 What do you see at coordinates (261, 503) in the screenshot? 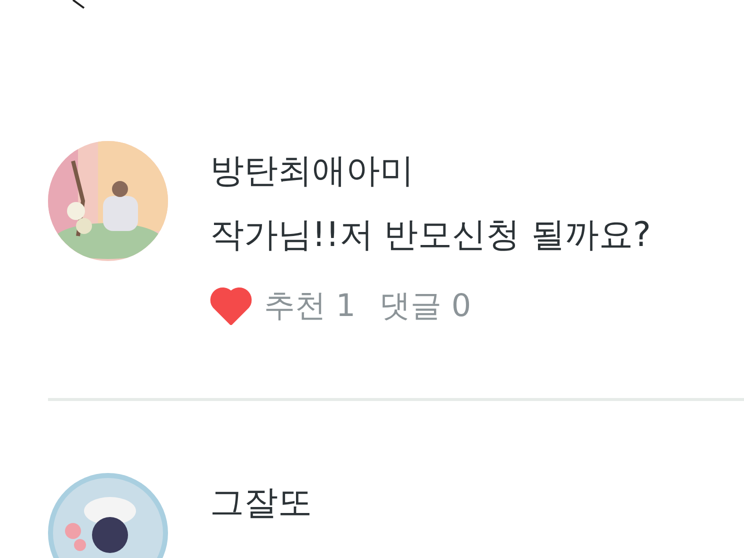
I see `author-name: 그잘또` at bounding box center [261, 503].